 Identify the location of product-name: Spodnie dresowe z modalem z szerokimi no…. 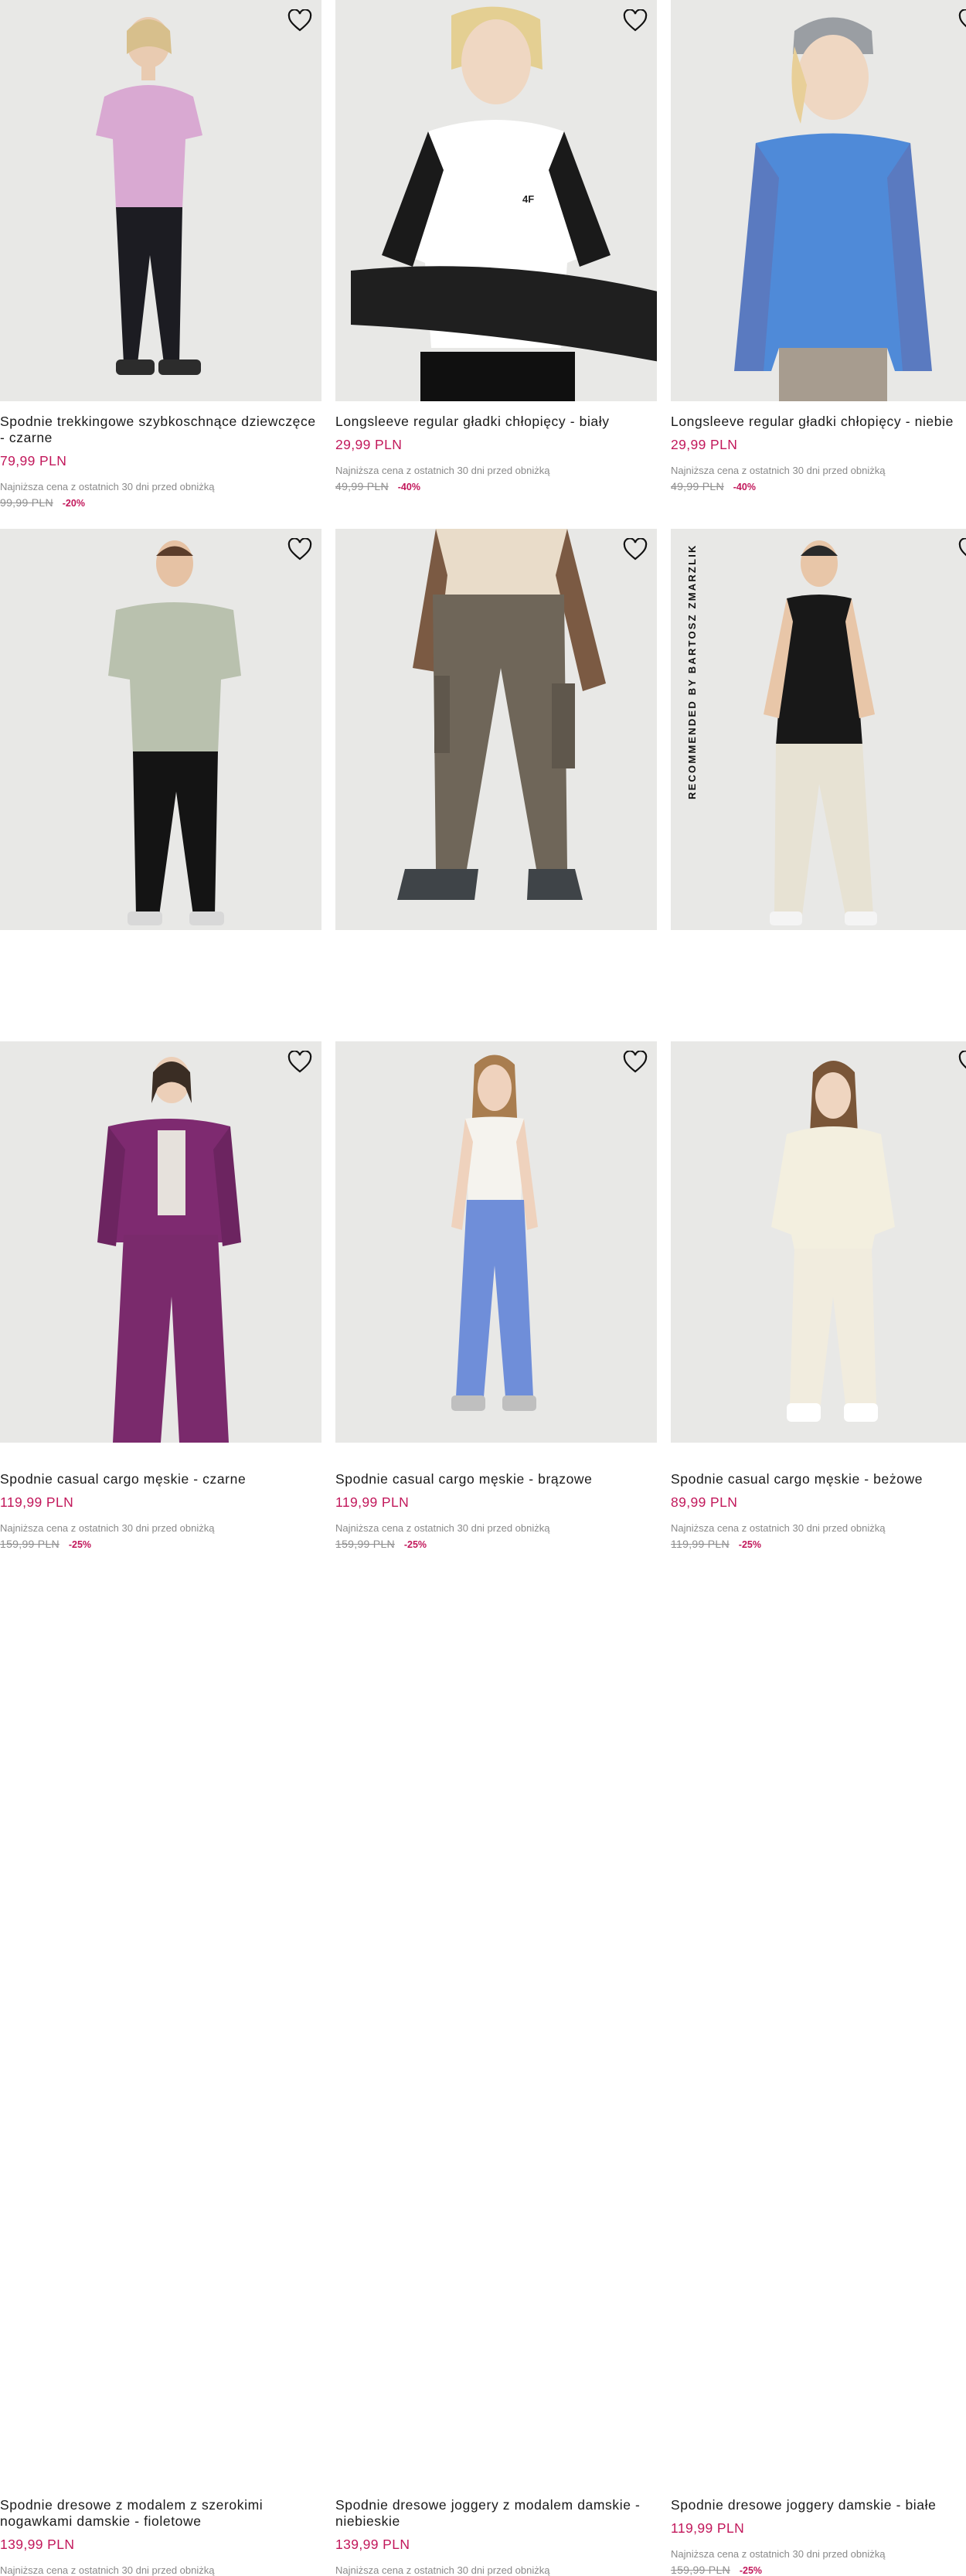
(160, 2513).